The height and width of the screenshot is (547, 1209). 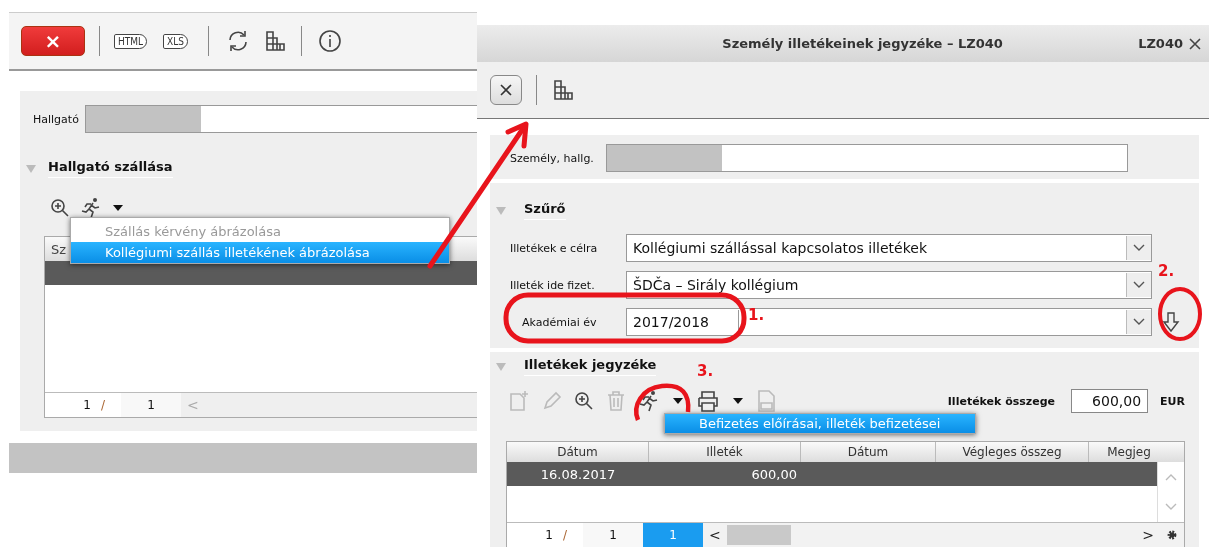 What do you see at coordinates (175, 41) in the screenshot?
I see `export-button: XLS` at bounding box center [175, 41].